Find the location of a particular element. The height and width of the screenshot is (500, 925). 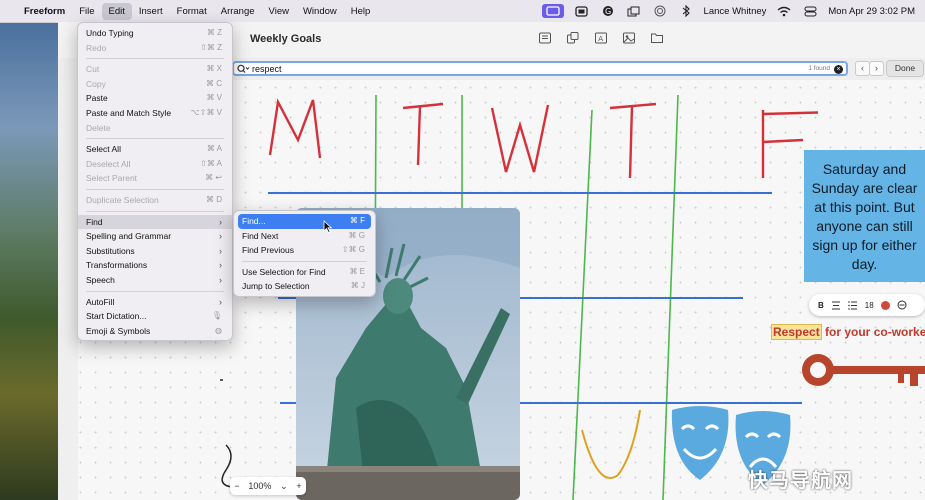

menu-item-select-parent: Select Parent ⌘ ↩ is located at coordinates (155, 178).